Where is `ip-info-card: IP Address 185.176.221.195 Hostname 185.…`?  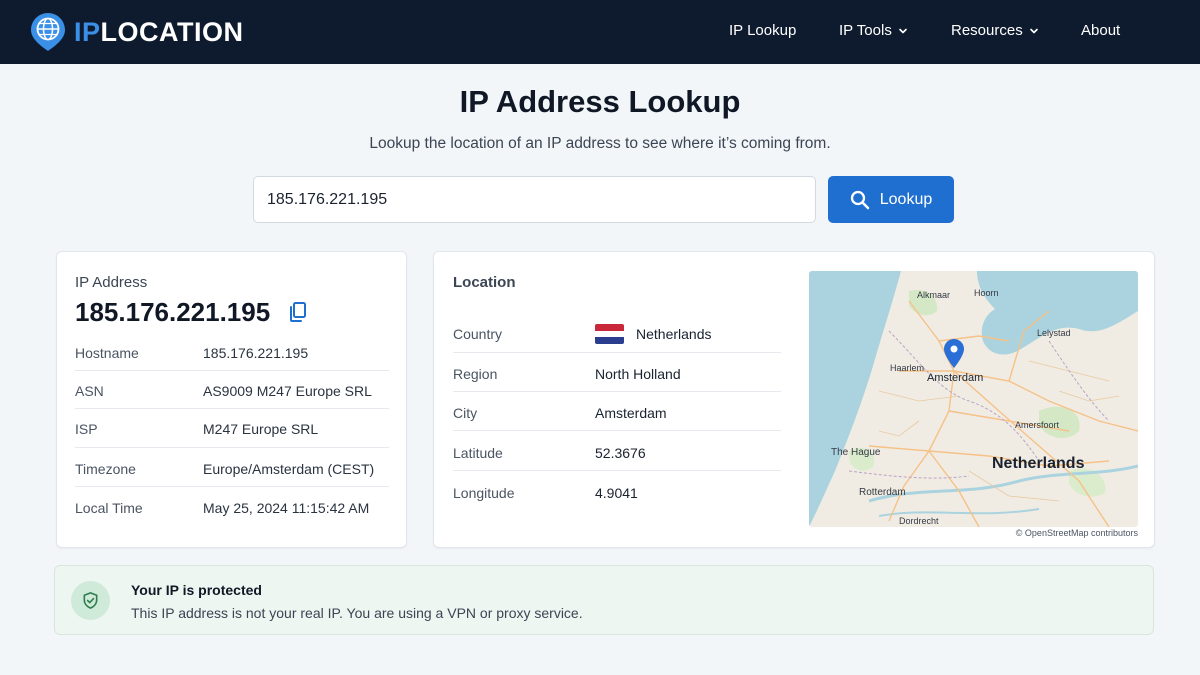 ip-info-card: IP Address 185.176.221.195 Hostname 185.… is located at coordinates (231, 399).